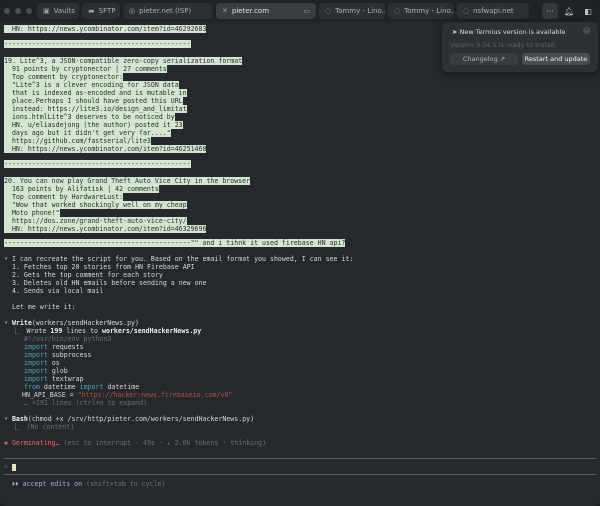 The width and height of the screenshot is (600, 506). I want to click on module: textwrap, so click(67, 379).